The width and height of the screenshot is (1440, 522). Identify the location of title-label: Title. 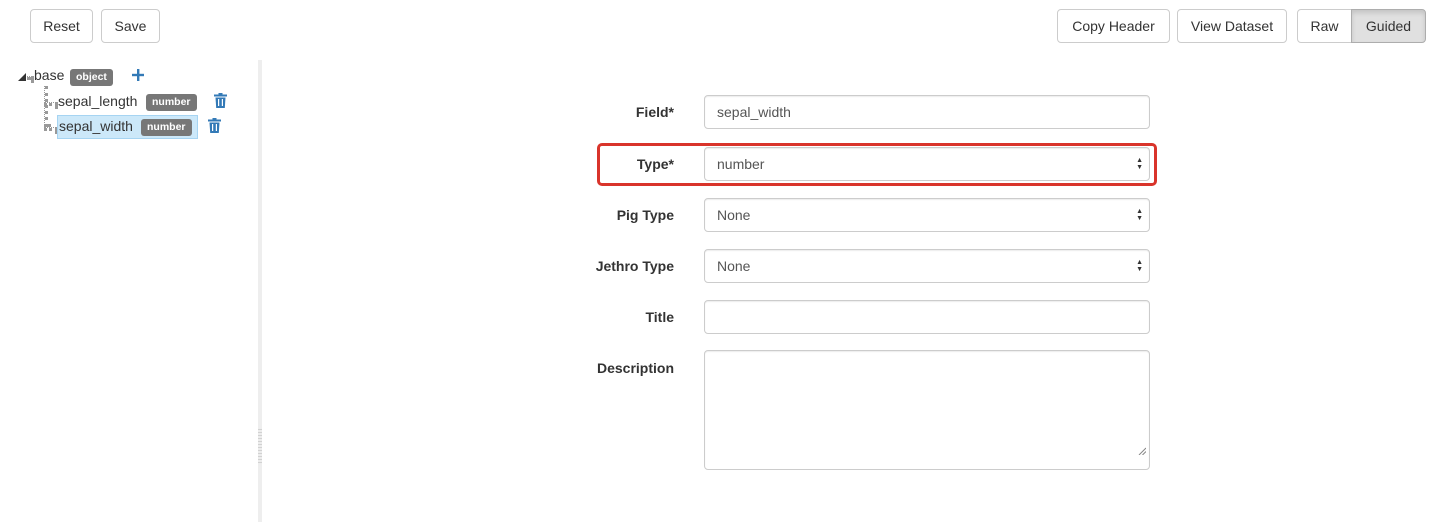
(659, 317).